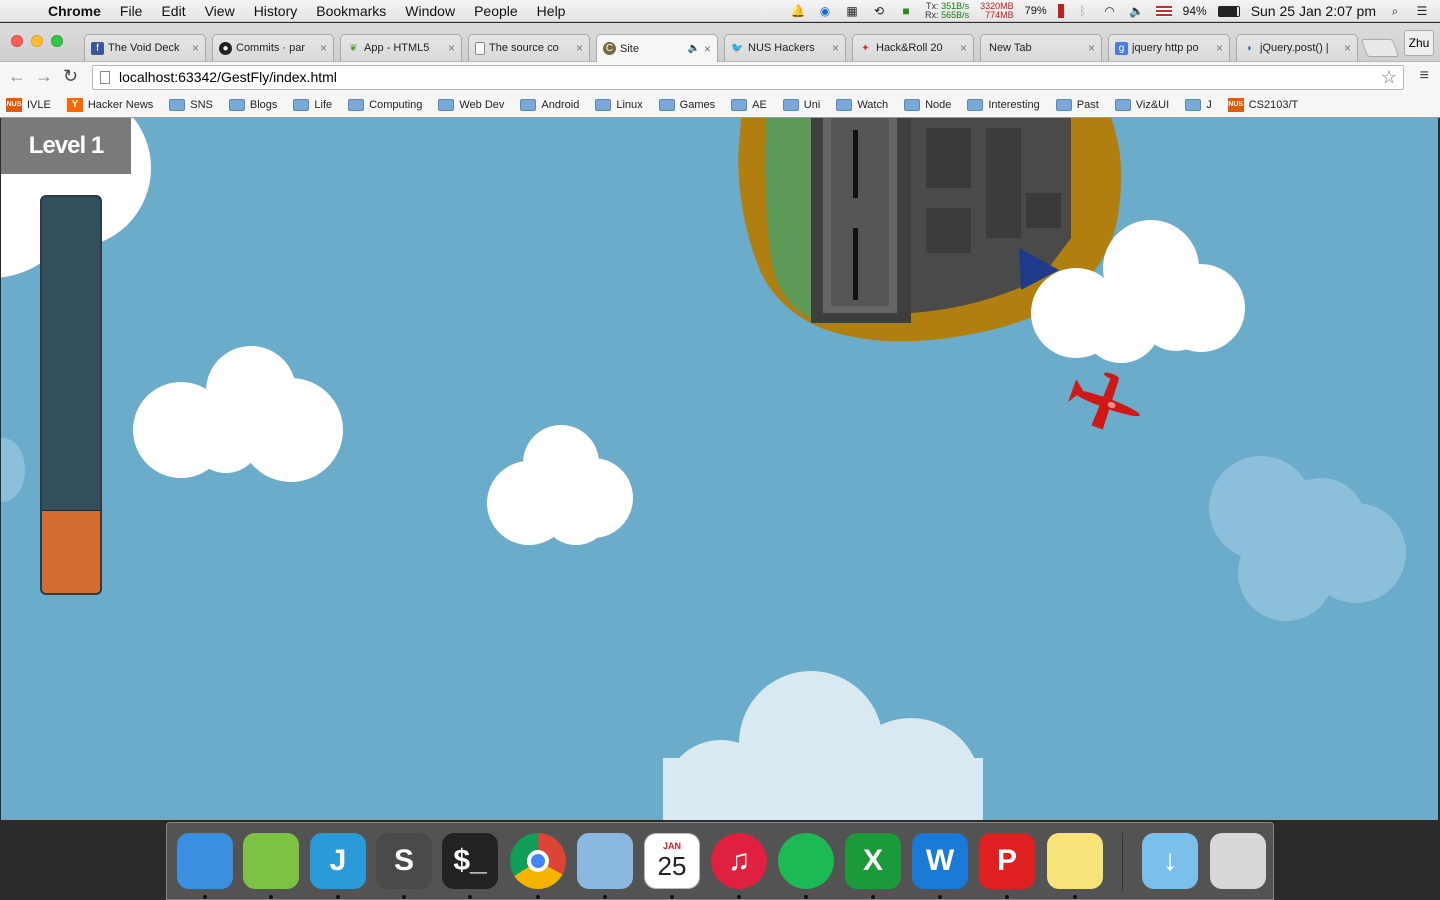 The image size is (1440, 900). What do you see at coordinates (694, 48) in the screenshot?
I see `audio-playing-icon: 🔈` at bounding box center [694, 48].